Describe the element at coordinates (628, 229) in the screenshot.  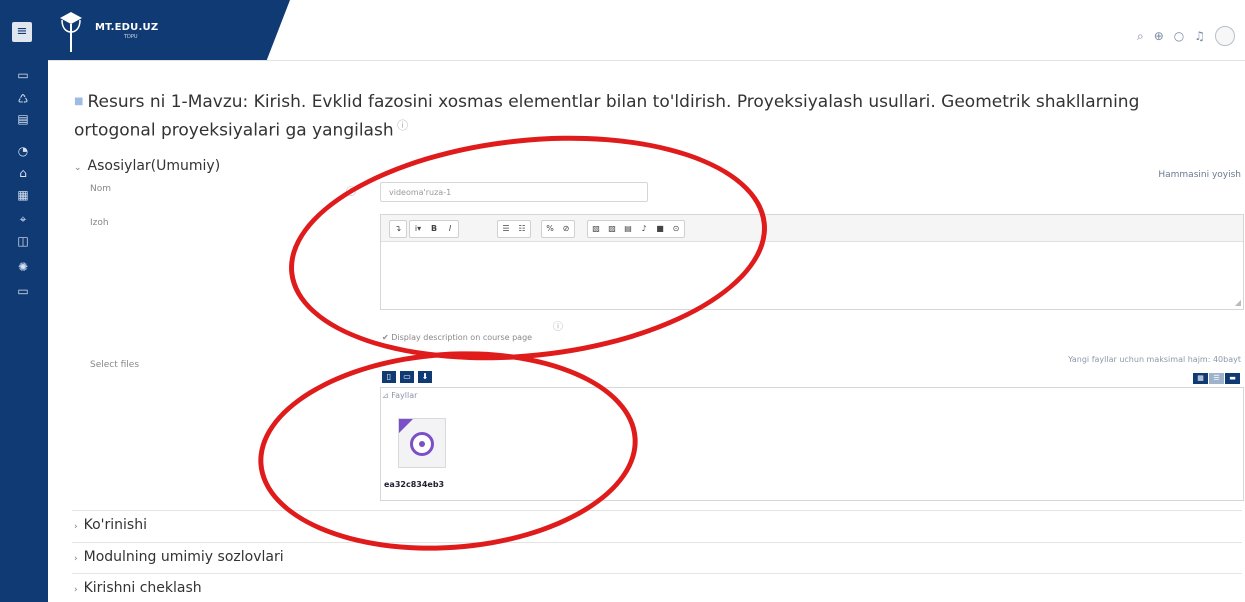
I see `file-icon: ▤` at that location.